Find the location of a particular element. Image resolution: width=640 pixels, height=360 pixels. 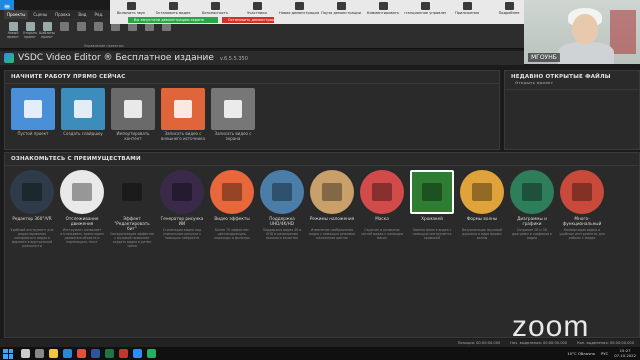

zoom-toolbar-item: Дистанционное управление is located at coordinates (425, 8).